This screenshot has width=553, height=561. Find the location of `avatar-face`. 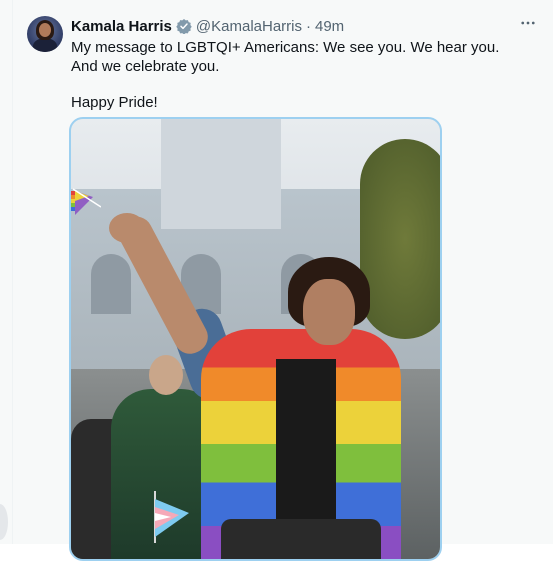

avatar-face is located at coordinates (45, 30).